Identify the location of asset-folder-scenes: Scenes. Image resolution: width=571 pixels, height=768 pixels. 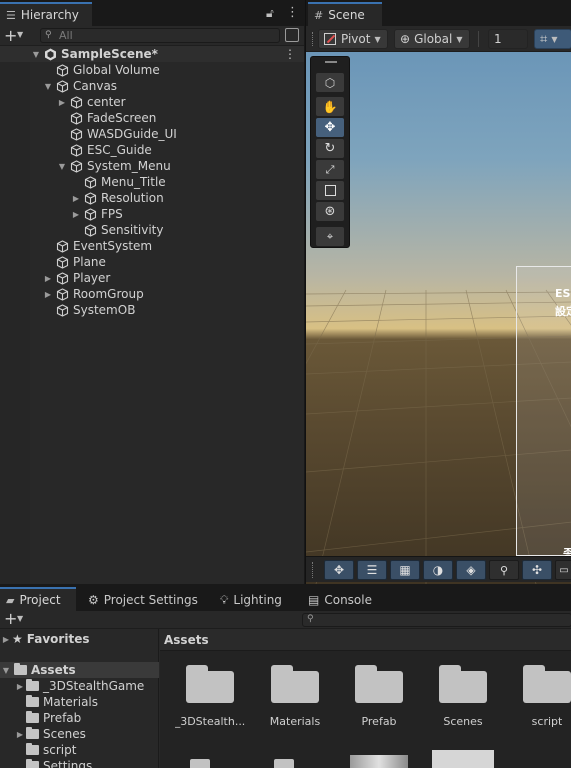
(463, 694).